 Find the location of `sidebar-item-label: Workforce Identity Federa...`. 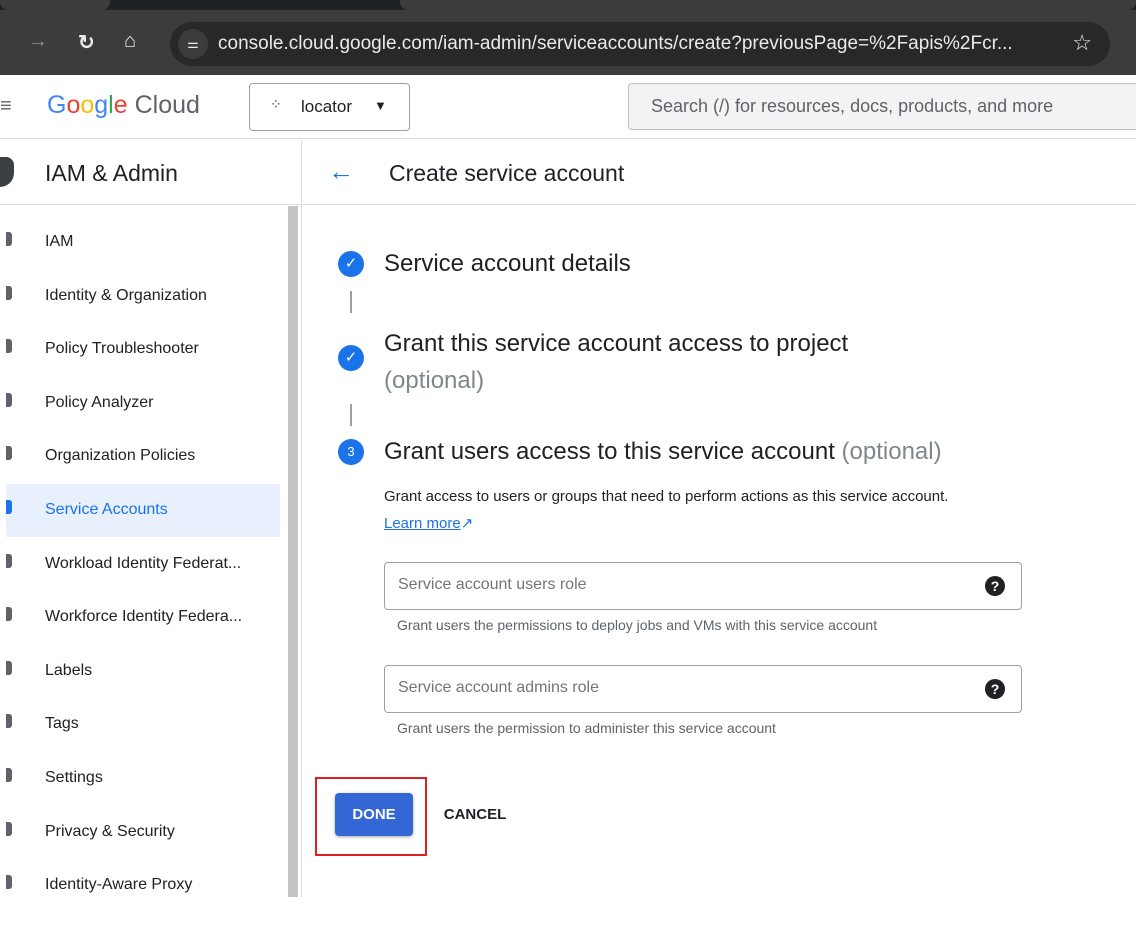

sidebar-item-label: Workforce Identity Federa... is located at coordinates (144, 617).